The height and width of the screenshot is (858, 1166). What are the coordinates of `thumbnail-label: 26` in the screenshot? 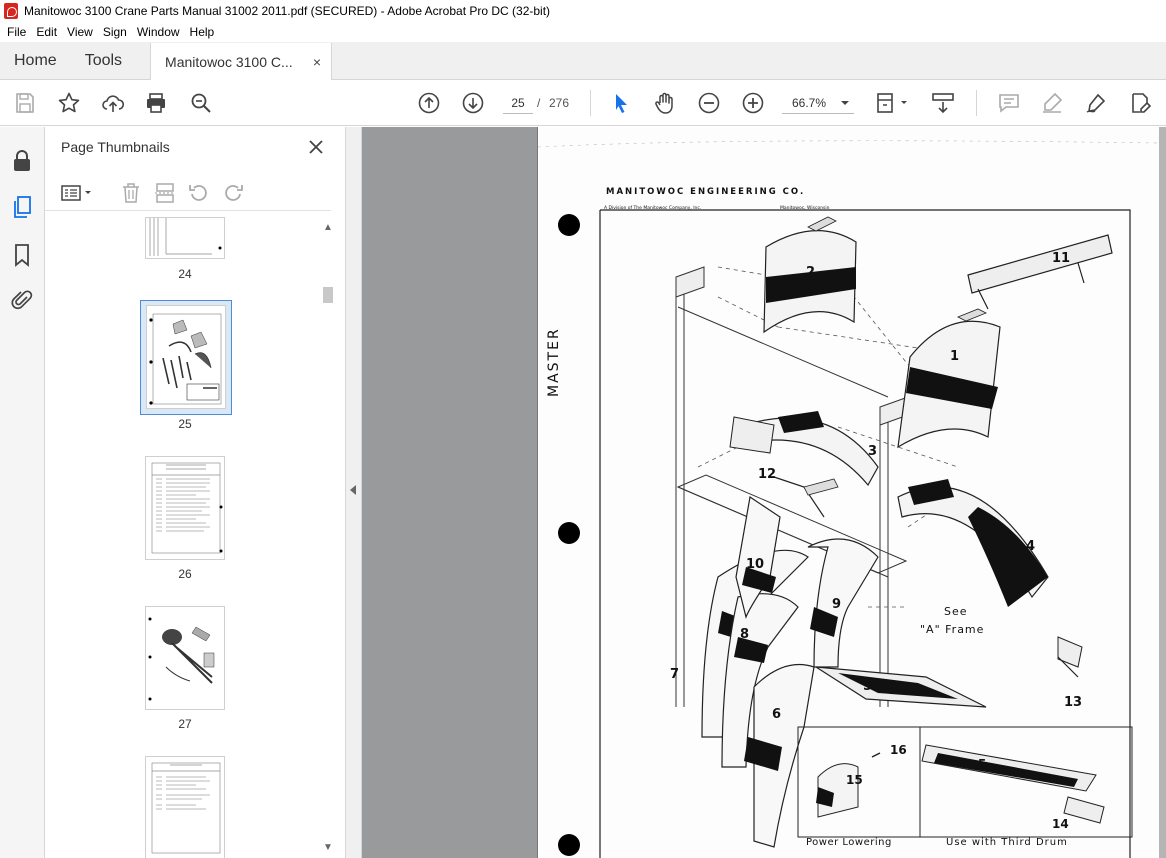 It's located at (185, 574).